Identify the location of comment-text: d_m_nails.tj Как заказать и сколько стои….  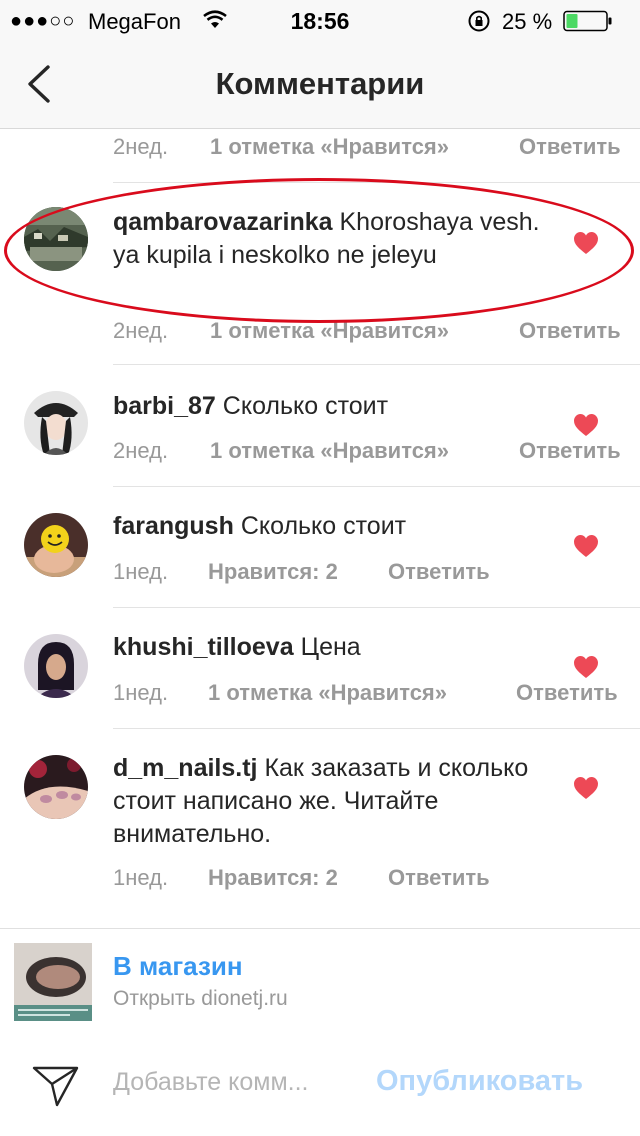
(328, 801).